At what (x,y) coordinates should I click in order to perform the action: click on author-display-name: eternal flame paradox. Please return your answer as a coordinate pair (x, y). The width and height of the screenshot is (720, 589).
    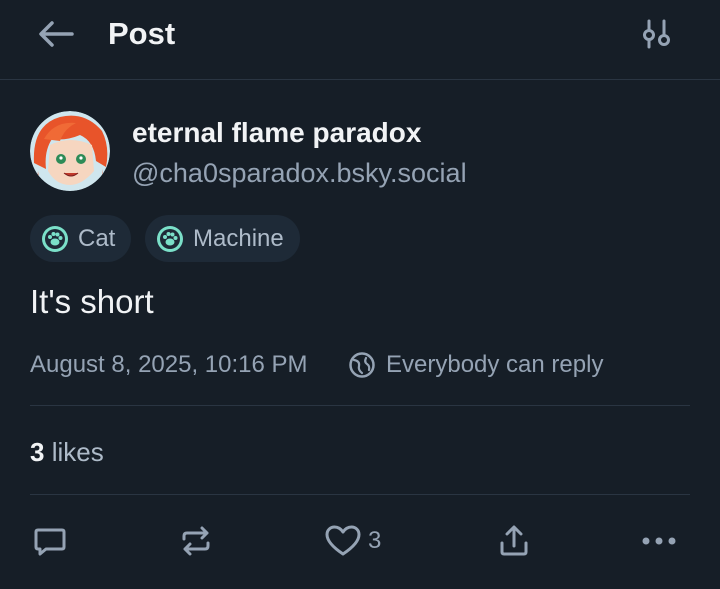
    Looking at the image, I should click on (276, 133).